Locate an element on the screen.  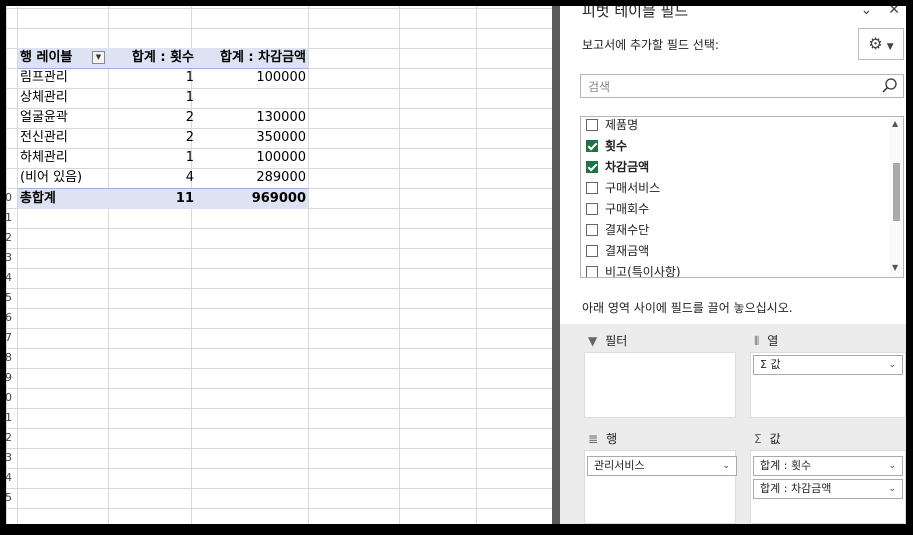
table-row: 하체관리 1 100000 is located at coordinates (163, 158).